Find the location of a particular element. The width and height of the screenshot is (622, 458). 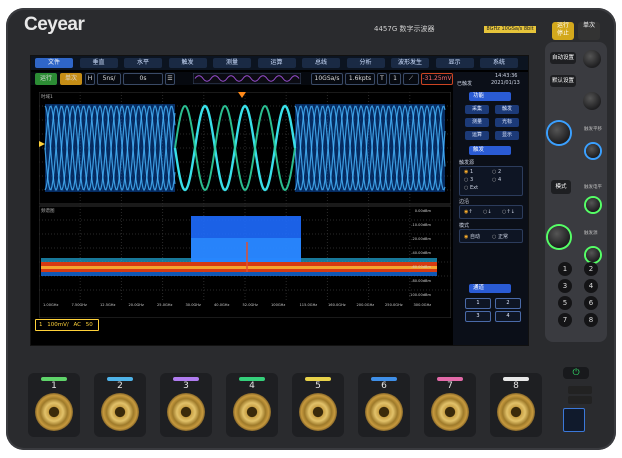

channel-select-button-6: 6 is located at coordinates (591, 303).